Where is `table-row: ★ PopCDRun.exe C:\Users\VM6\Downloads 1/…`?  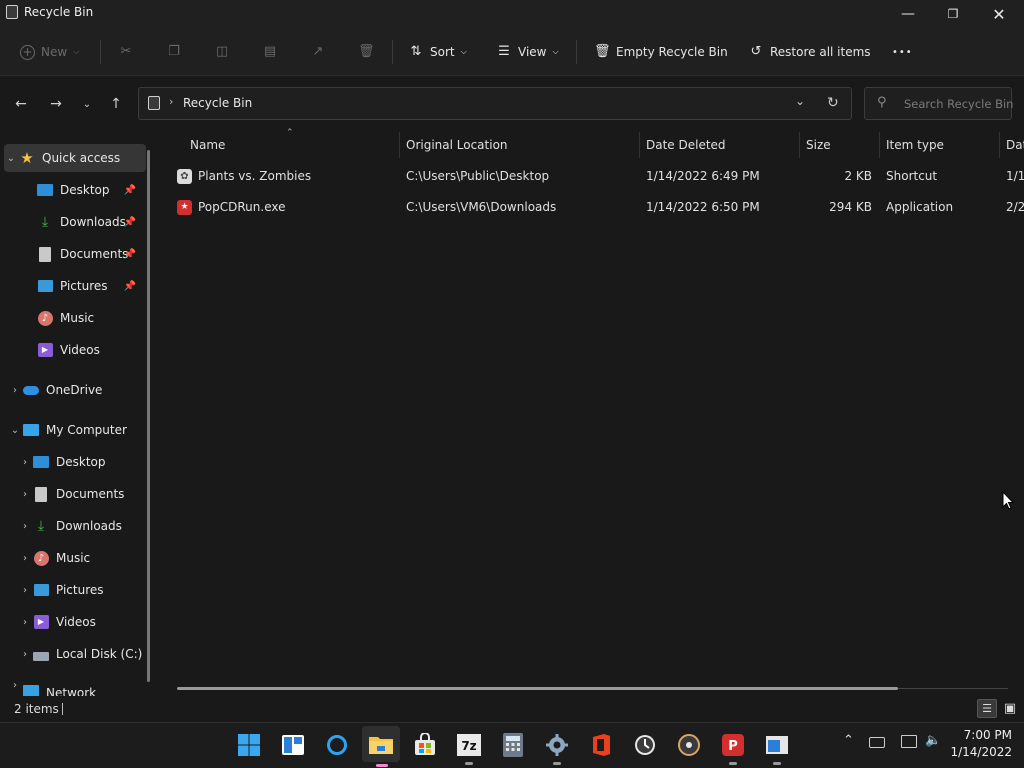
table-row: ★ PopCDRun.exe C:\Users\VM6\Downloads 1/… is located at coordinates (597, 208).